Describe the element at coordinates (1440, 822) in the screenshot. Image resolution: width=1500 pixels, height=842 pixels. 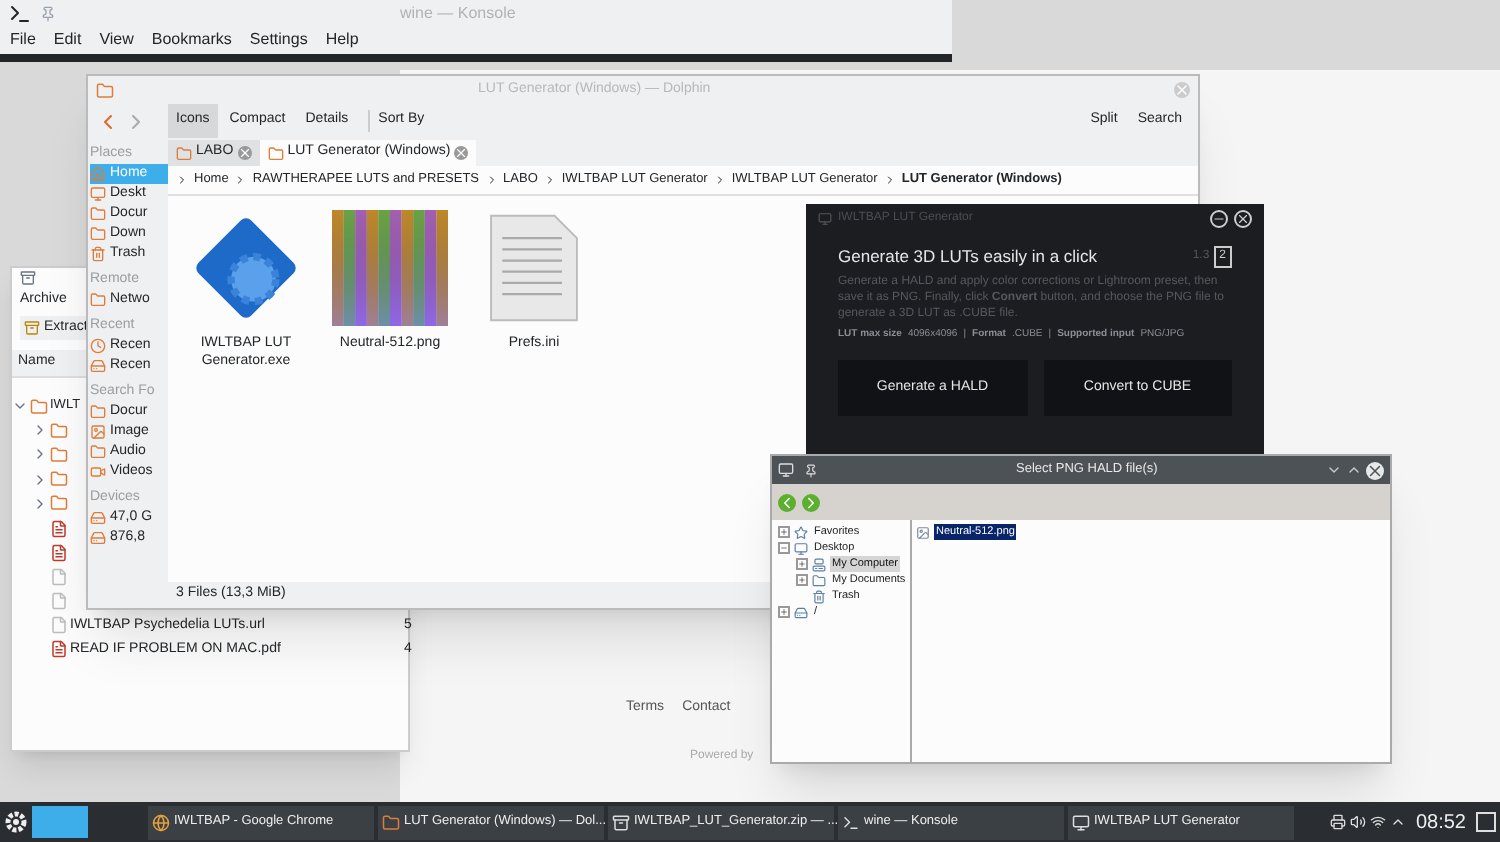
I see `clock-text: 08:52` at that location.